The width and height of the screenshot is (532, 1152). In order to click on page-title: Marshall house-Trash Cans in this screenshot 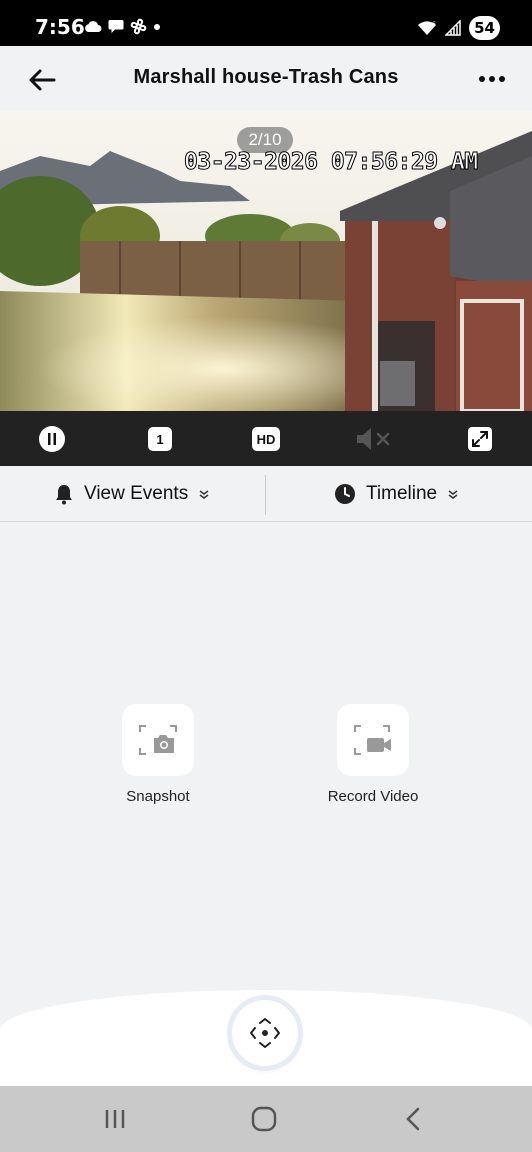, I will do `click(266, 77)`.